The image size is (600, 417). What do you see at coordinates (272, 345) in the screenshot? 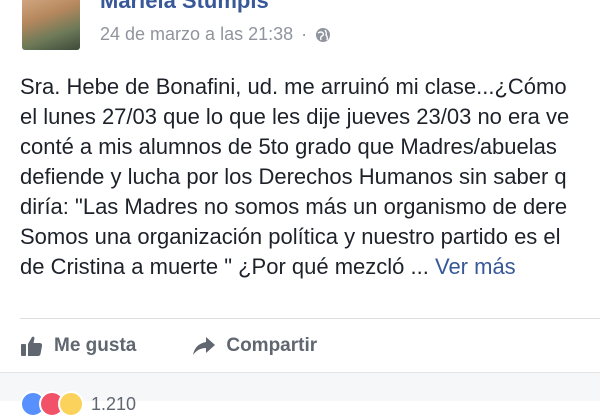
I see `share-label: Compartir` at bounding box center [272, 345].